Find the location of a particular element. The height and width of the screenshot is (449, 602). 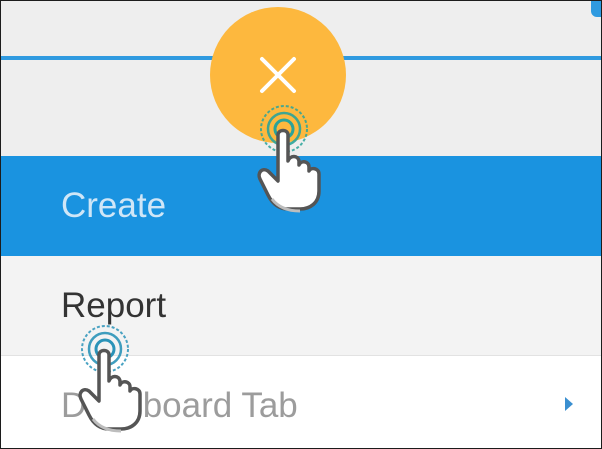

submenu-arrow-icon is located at coordinates (569, 404).